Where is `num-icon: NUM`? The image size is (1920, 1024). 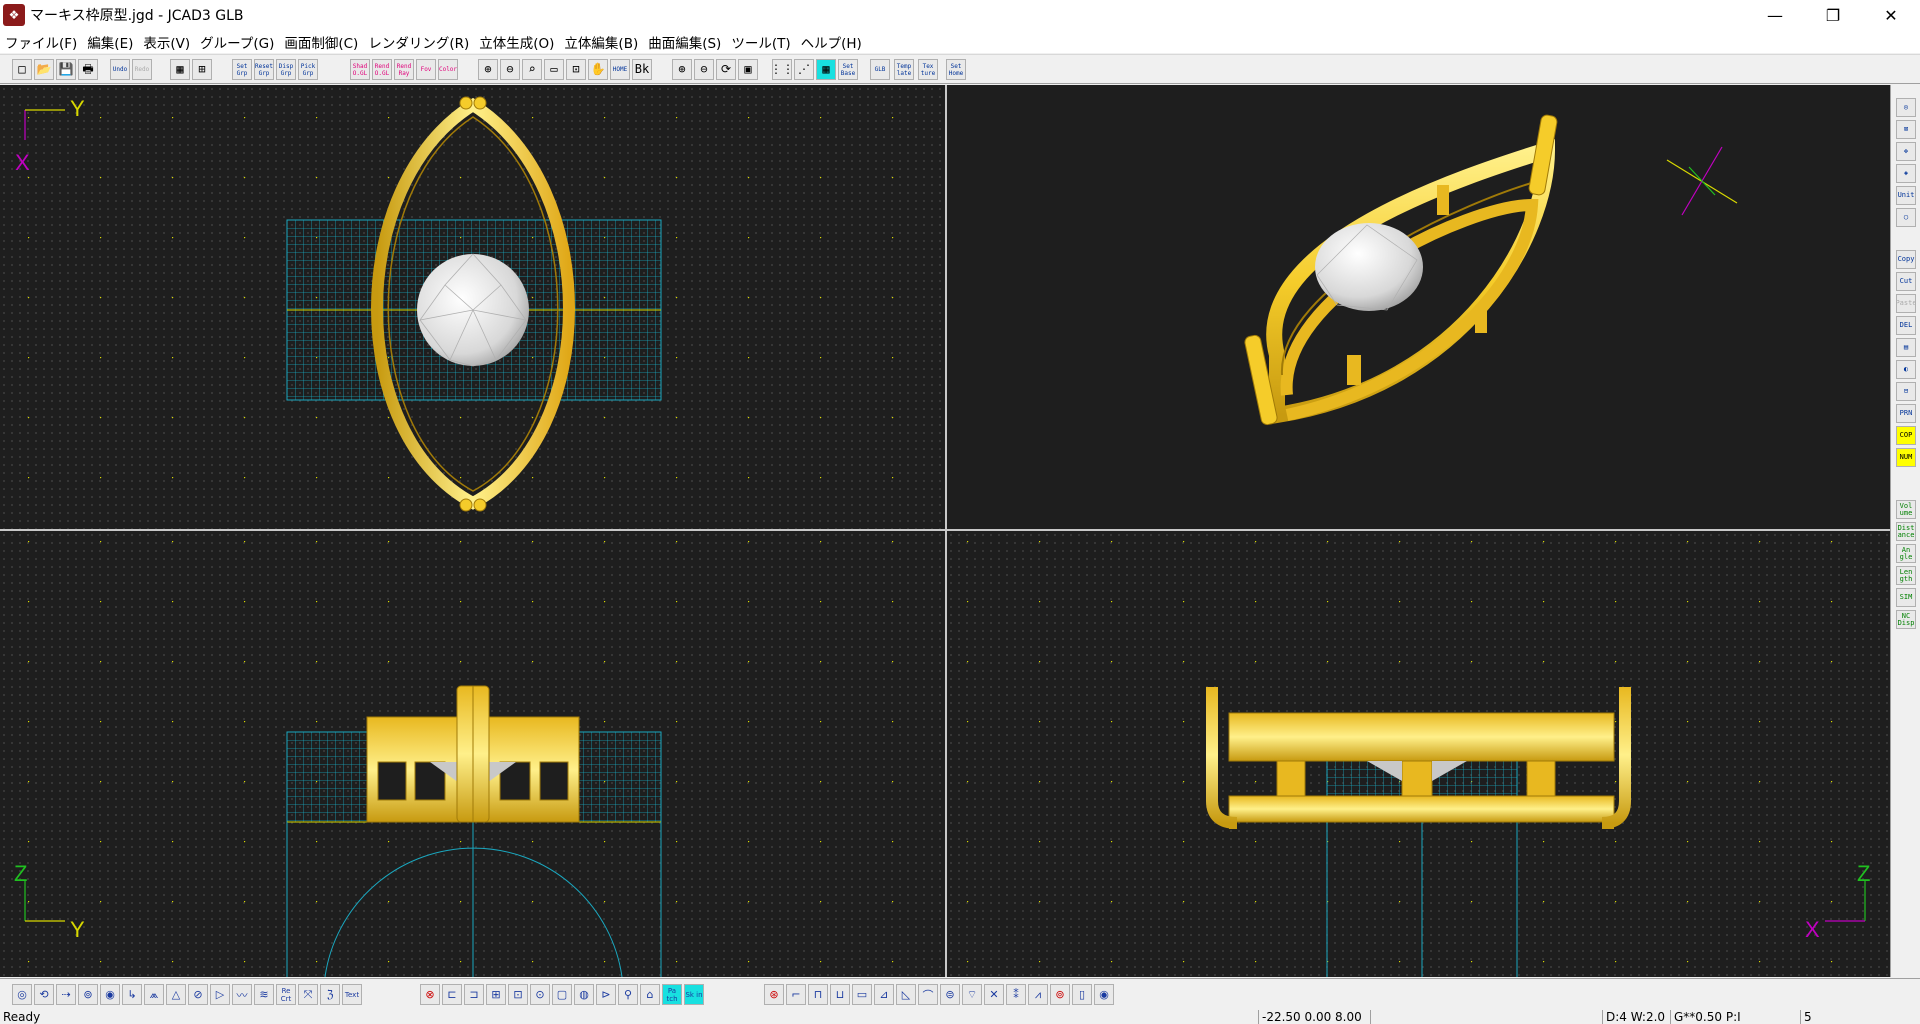
num-icon: NUM is located at coordinates (1906, 457).